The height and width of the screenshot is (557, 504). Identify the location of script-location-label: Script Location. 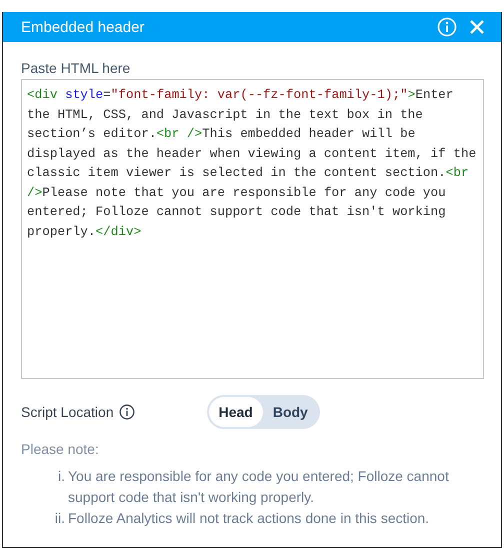
(67, 412).